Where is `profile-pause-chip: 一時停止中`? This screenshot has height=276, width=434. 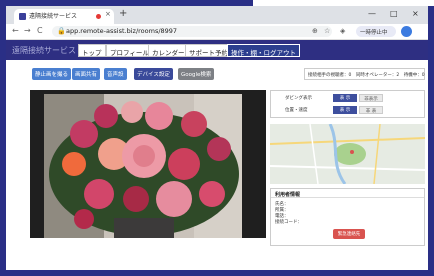
profile-pause-chip: 一時停止中 is located at coordinates (376, 31).